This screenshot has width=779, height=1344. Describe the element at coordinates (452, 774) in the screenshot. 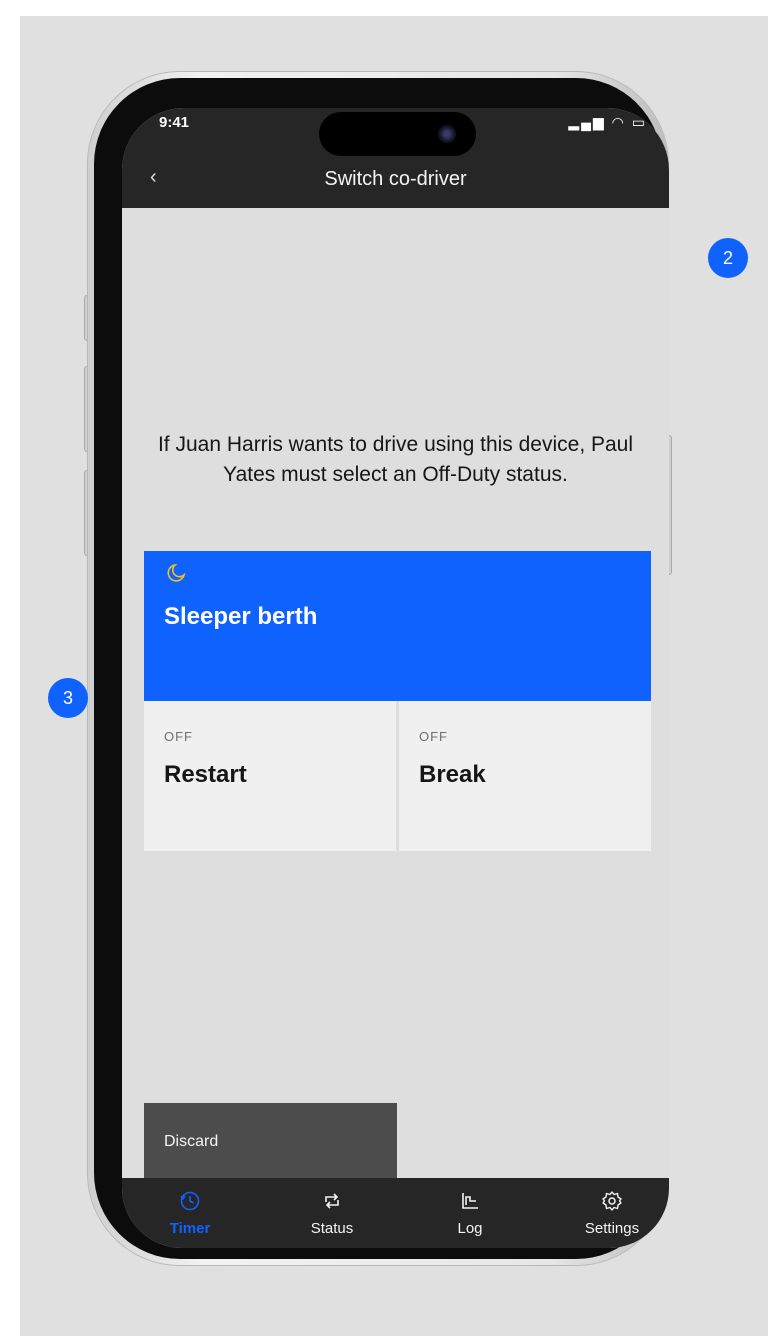

I see `break-label: Break` at that location.